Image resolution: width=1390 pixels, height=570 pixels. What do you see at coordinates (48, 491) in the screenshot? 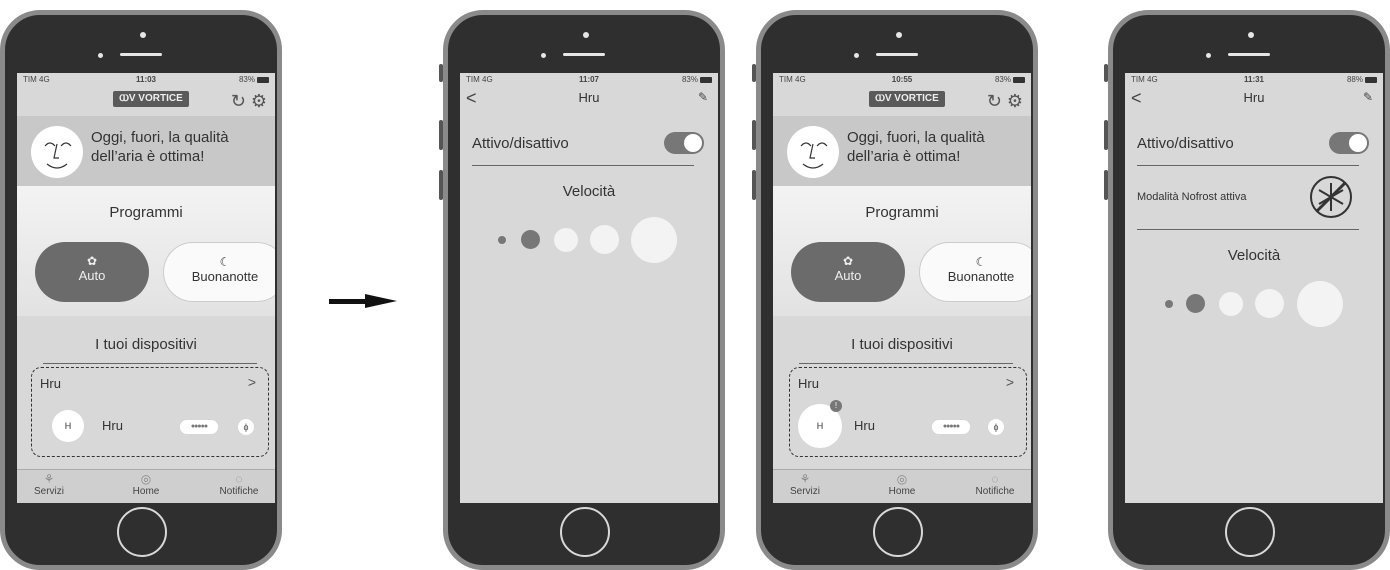
I see `tab-servizi-label: Servizi` at bounding box center [48, 491].